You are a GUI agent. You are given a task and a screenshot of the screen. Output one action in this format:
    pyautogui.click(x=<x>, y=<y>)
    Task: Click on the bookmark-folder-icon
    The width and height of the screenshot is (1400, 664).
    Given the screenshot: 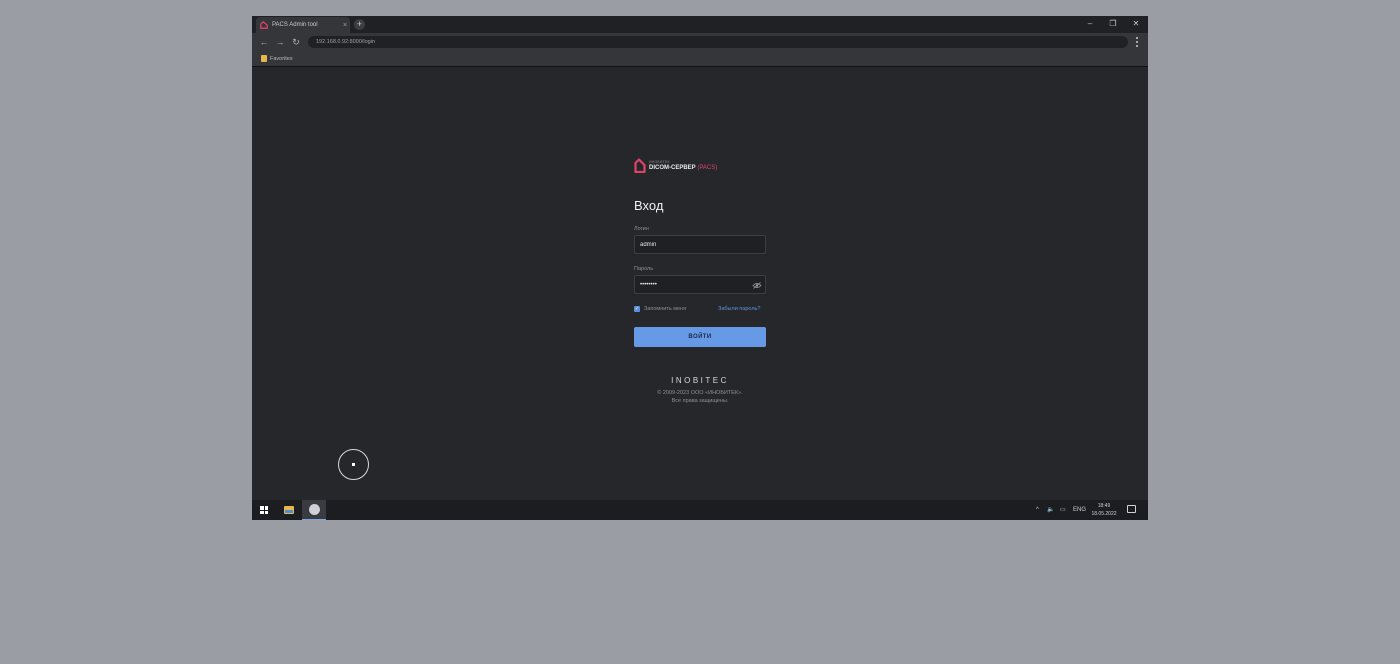 What is the action you would take?
    pyautogui.click(x=264, y=58)
    